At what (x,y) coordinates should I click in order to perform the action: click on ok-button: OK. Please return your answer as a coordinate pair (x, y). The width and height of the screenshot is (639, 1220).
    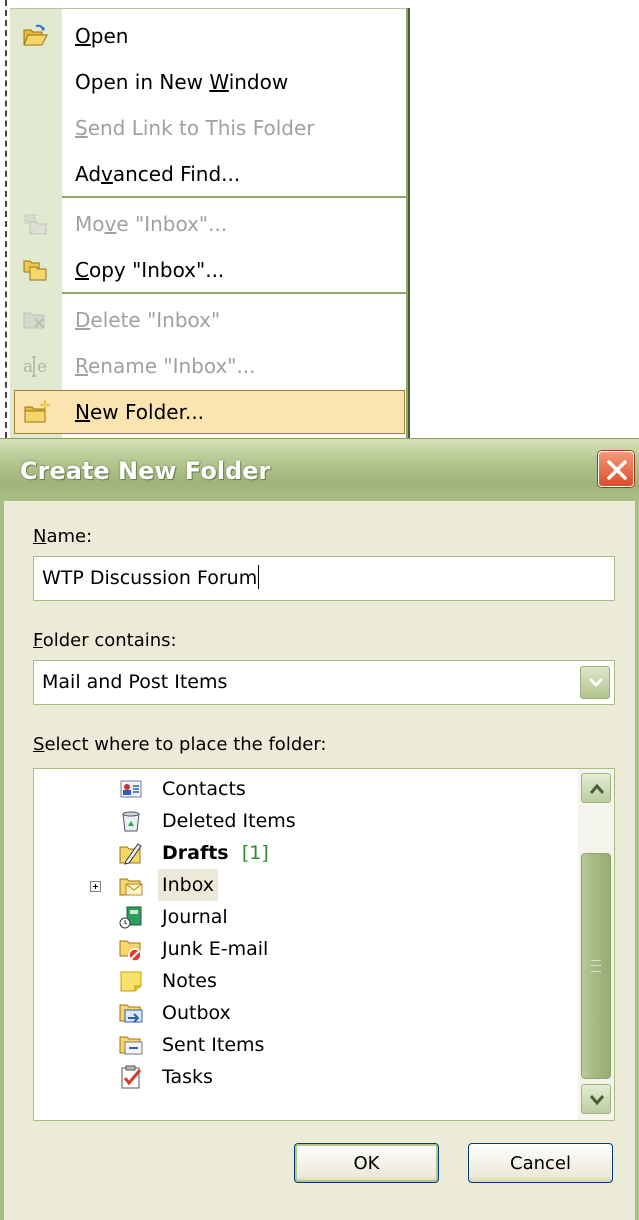
    Looking at the image, I should click on (366, 1163).